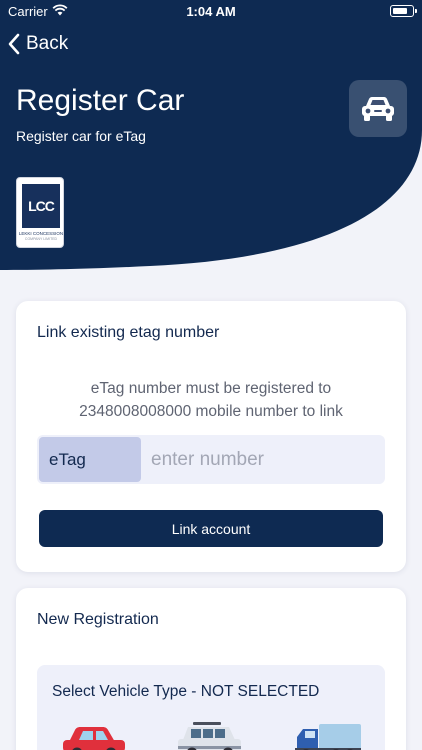  I want to click on truck-icon, so click(328, 735).